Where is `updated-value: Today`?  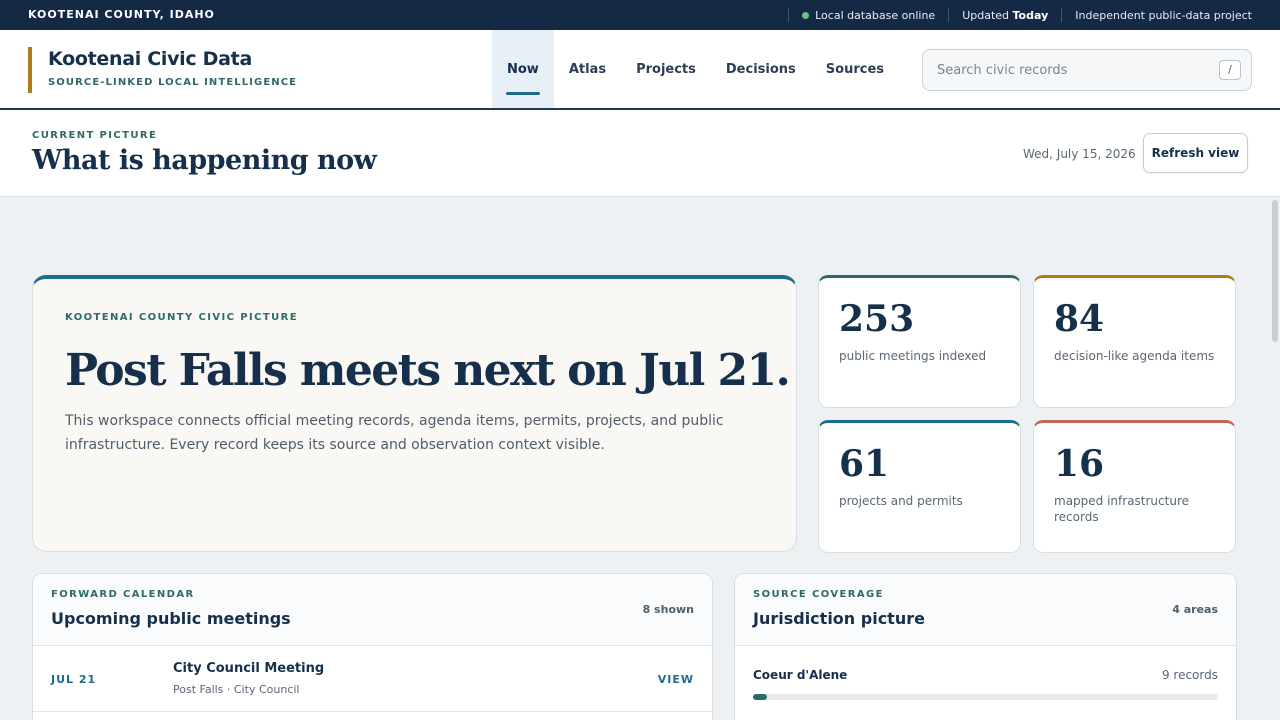
updated-value: Today is located at coordinates (1030, 15).